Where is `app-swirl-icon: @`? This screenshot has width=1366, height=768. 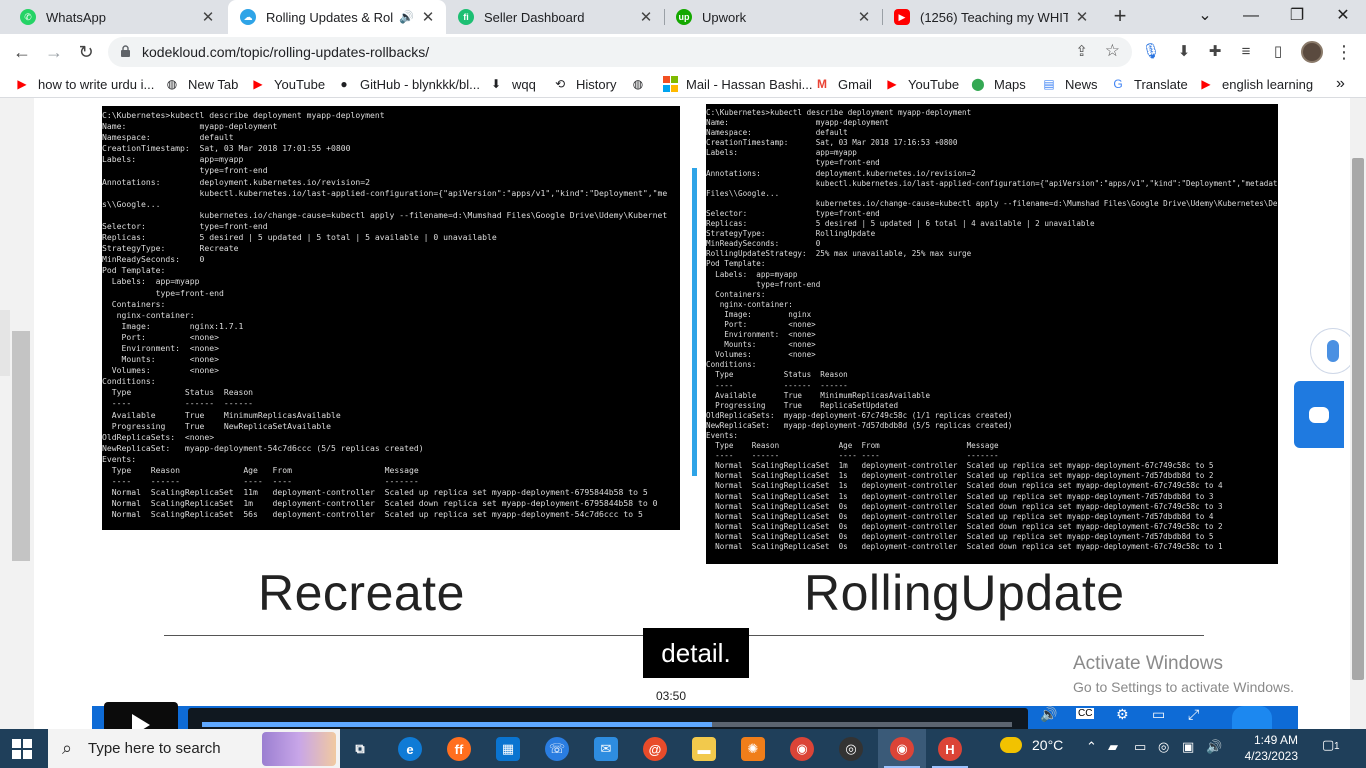
app-swirl-icon: @ is located at coordinates (655, 749).